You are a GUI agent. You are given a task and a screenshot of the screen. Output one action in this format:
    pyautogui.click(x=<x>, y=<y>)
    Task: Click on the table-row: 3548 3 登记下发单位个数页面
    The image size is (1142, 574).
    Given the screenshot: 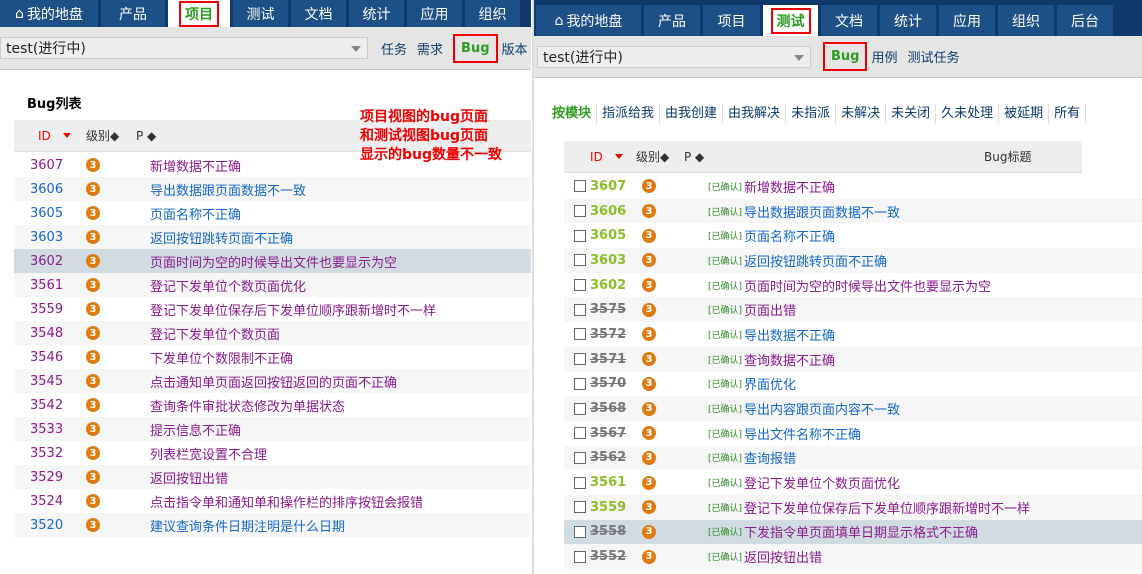 What is the action you would take?
    pyautogui.click(x=272, y=333)
    